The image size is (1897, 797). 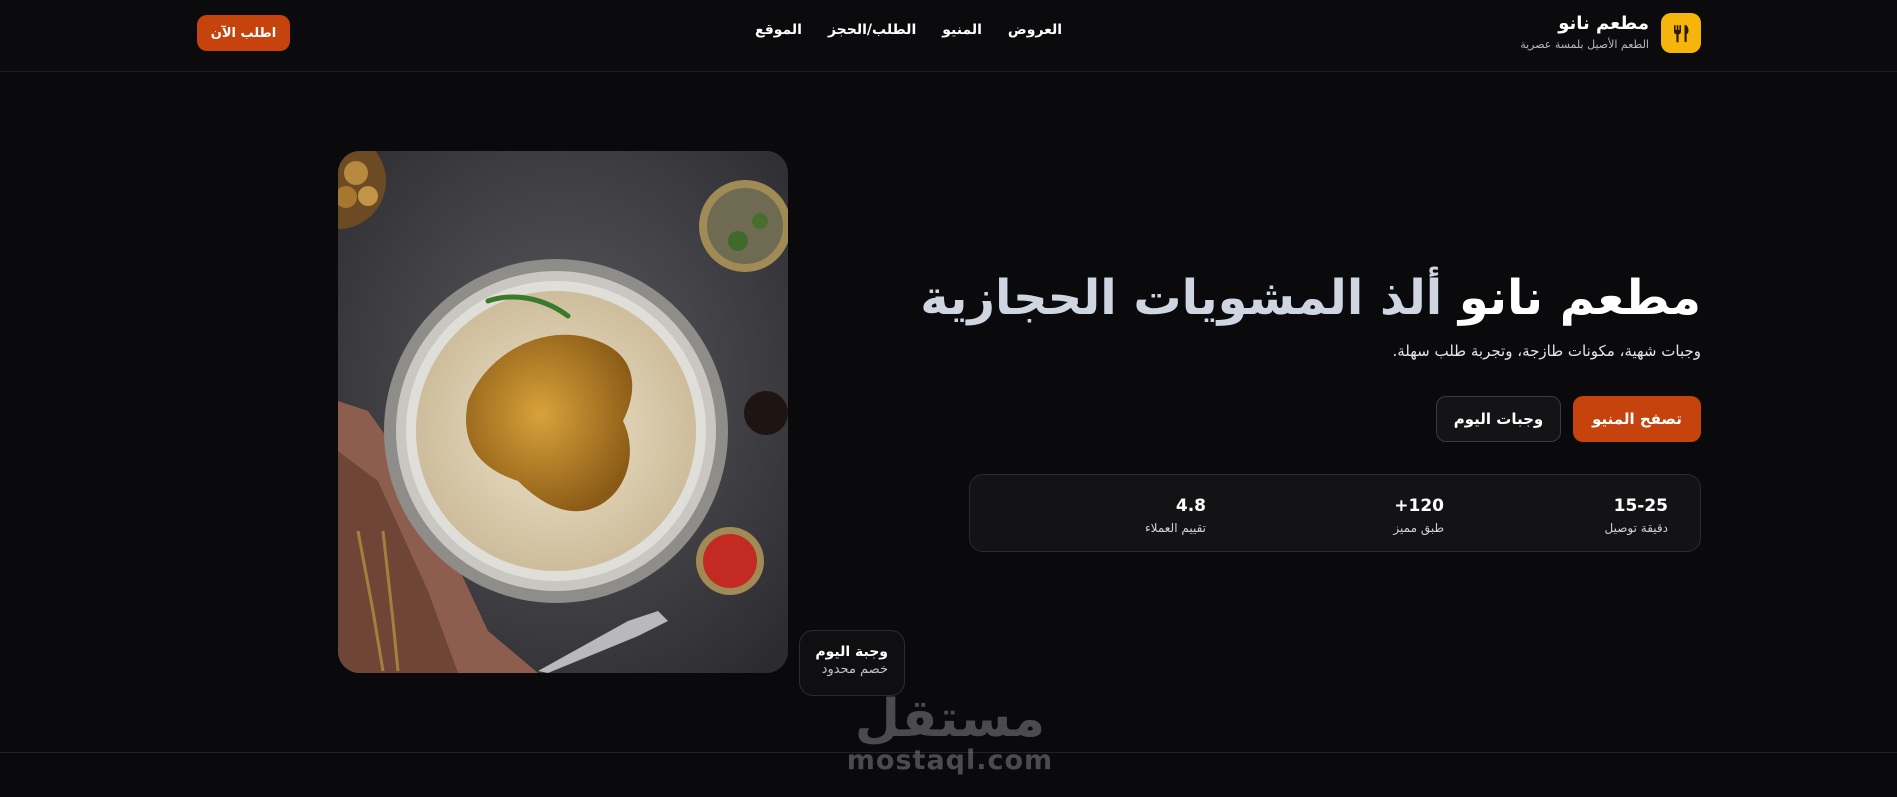 What do you see at coordinates (1636, 528) in the screenshot?
I see `stat-label: دقيقة توصيل` at bounding box center [1636, 528].